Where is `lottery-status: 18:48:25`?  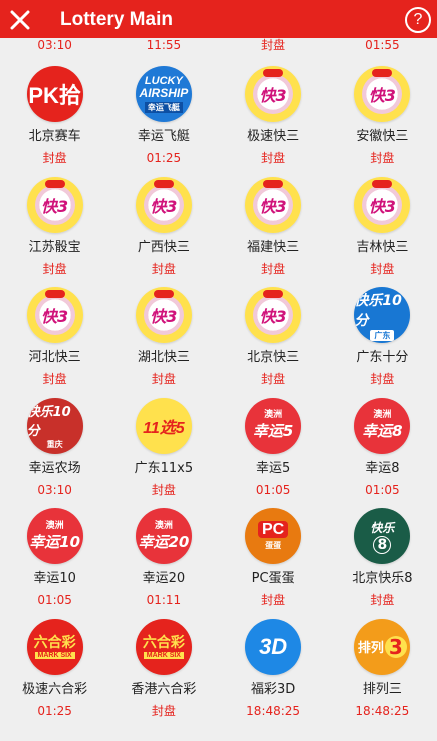 lottery-status: 18:48:25 is located at coordinates (382, 710).